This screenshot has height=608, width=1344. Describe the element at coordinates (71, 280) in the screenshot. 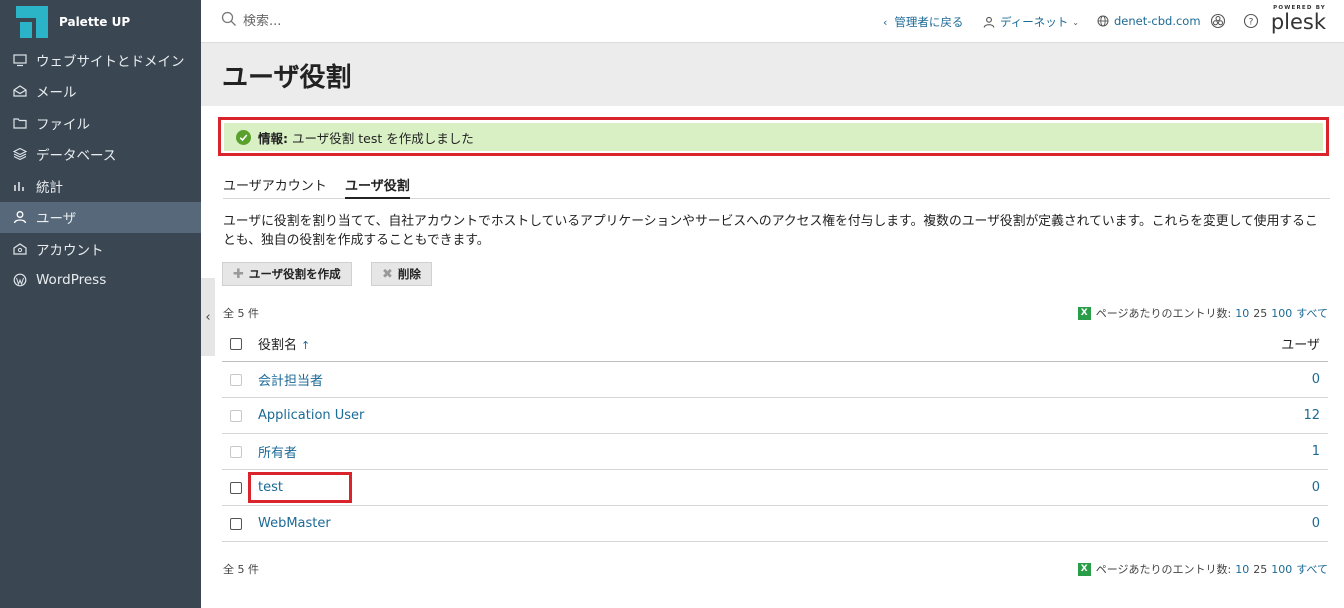

I see `sidebar-item-label: WordPress` at that location.